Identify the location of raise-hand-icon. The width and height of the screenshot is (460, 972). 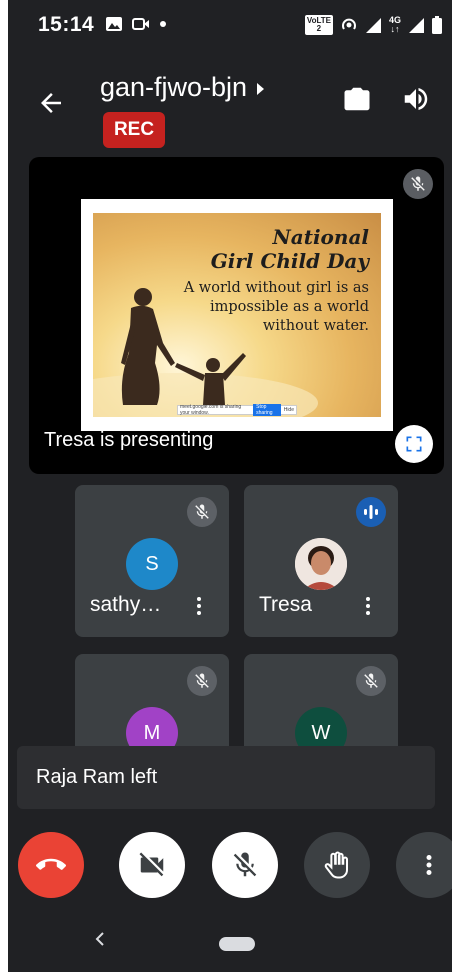
(336, 865).